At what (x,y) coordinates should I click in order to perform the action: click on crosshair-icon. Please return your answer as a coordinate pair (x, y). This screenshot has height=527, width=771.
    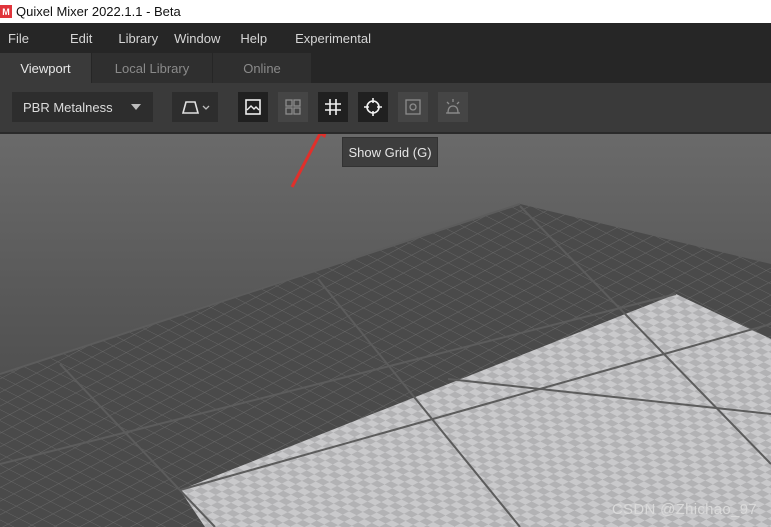
    Looking at the image, I should click on (373, 107).